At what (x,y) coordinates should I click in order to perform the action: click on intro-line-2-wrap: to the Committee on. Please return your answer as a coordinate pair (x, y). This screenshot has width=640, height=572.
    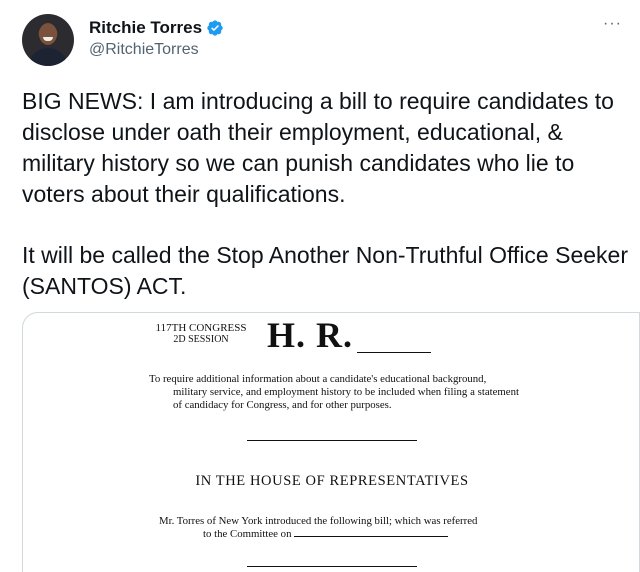
    Looking at the image, I should click on (349, 534).